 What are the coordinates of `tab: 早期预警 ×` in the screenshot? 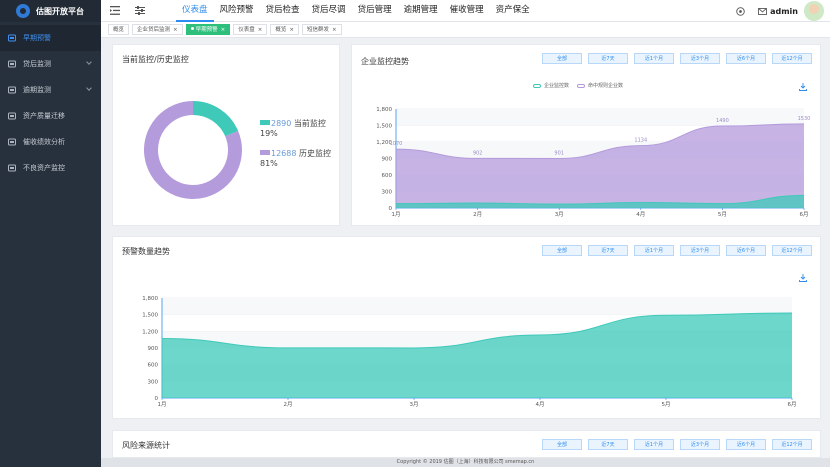 It's located at (208, 29).